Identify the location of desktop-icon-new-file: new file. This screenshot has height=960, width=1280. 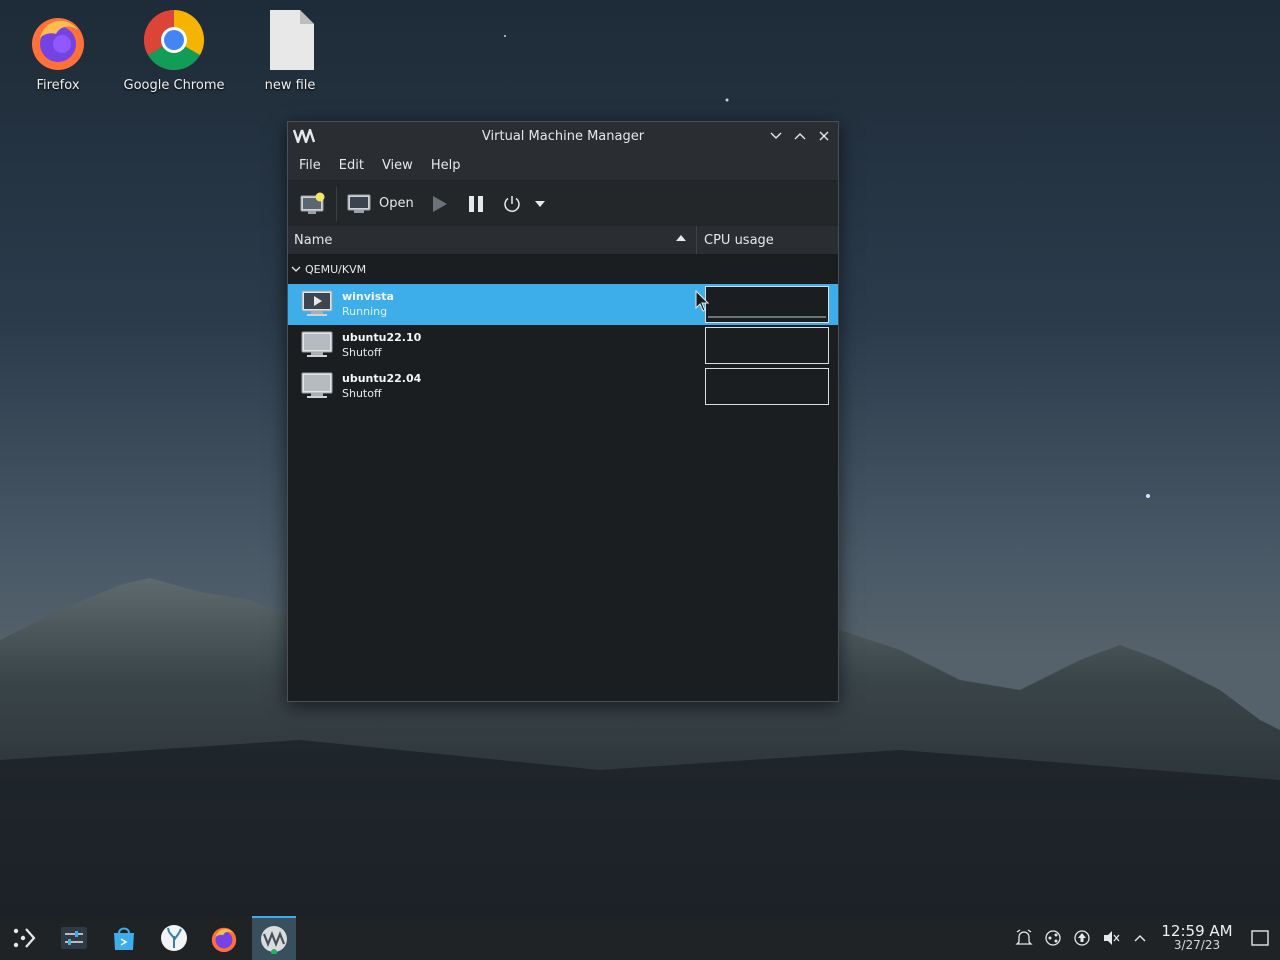
(290, 50).